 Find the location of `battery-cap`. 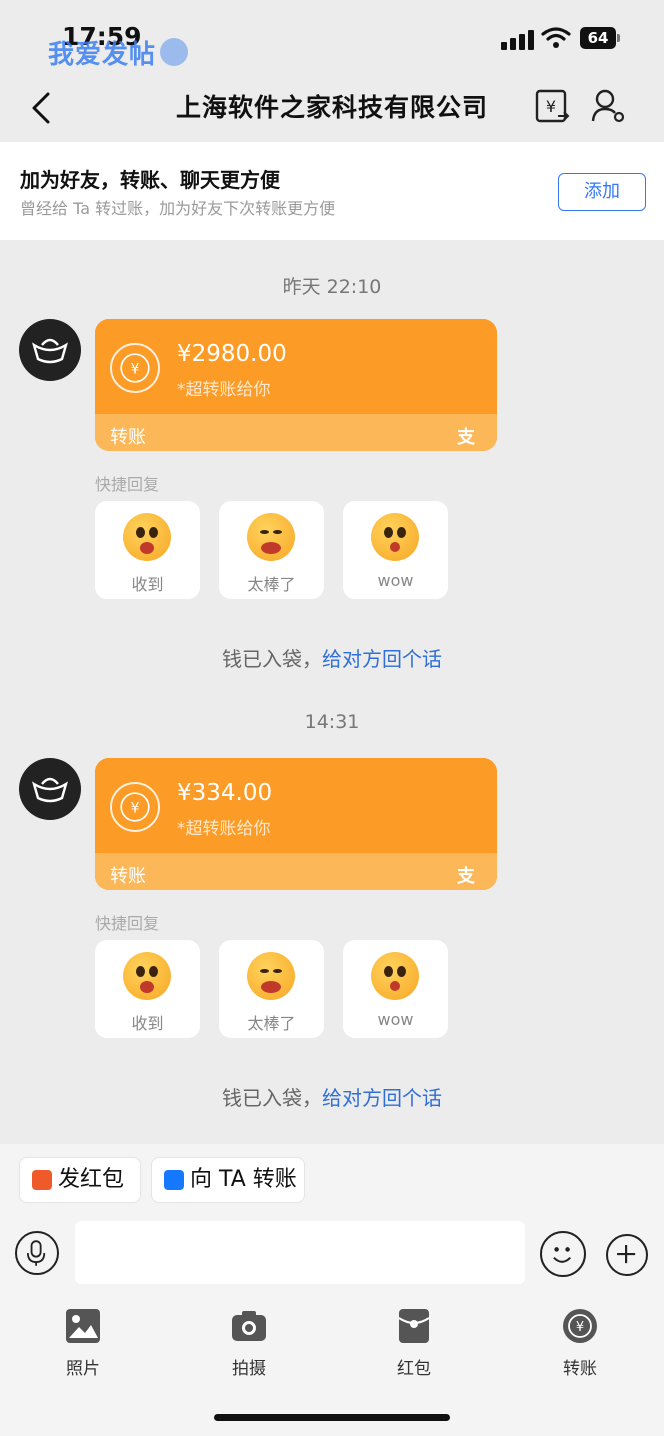

battery-cap is located at coordinates (618, 38).